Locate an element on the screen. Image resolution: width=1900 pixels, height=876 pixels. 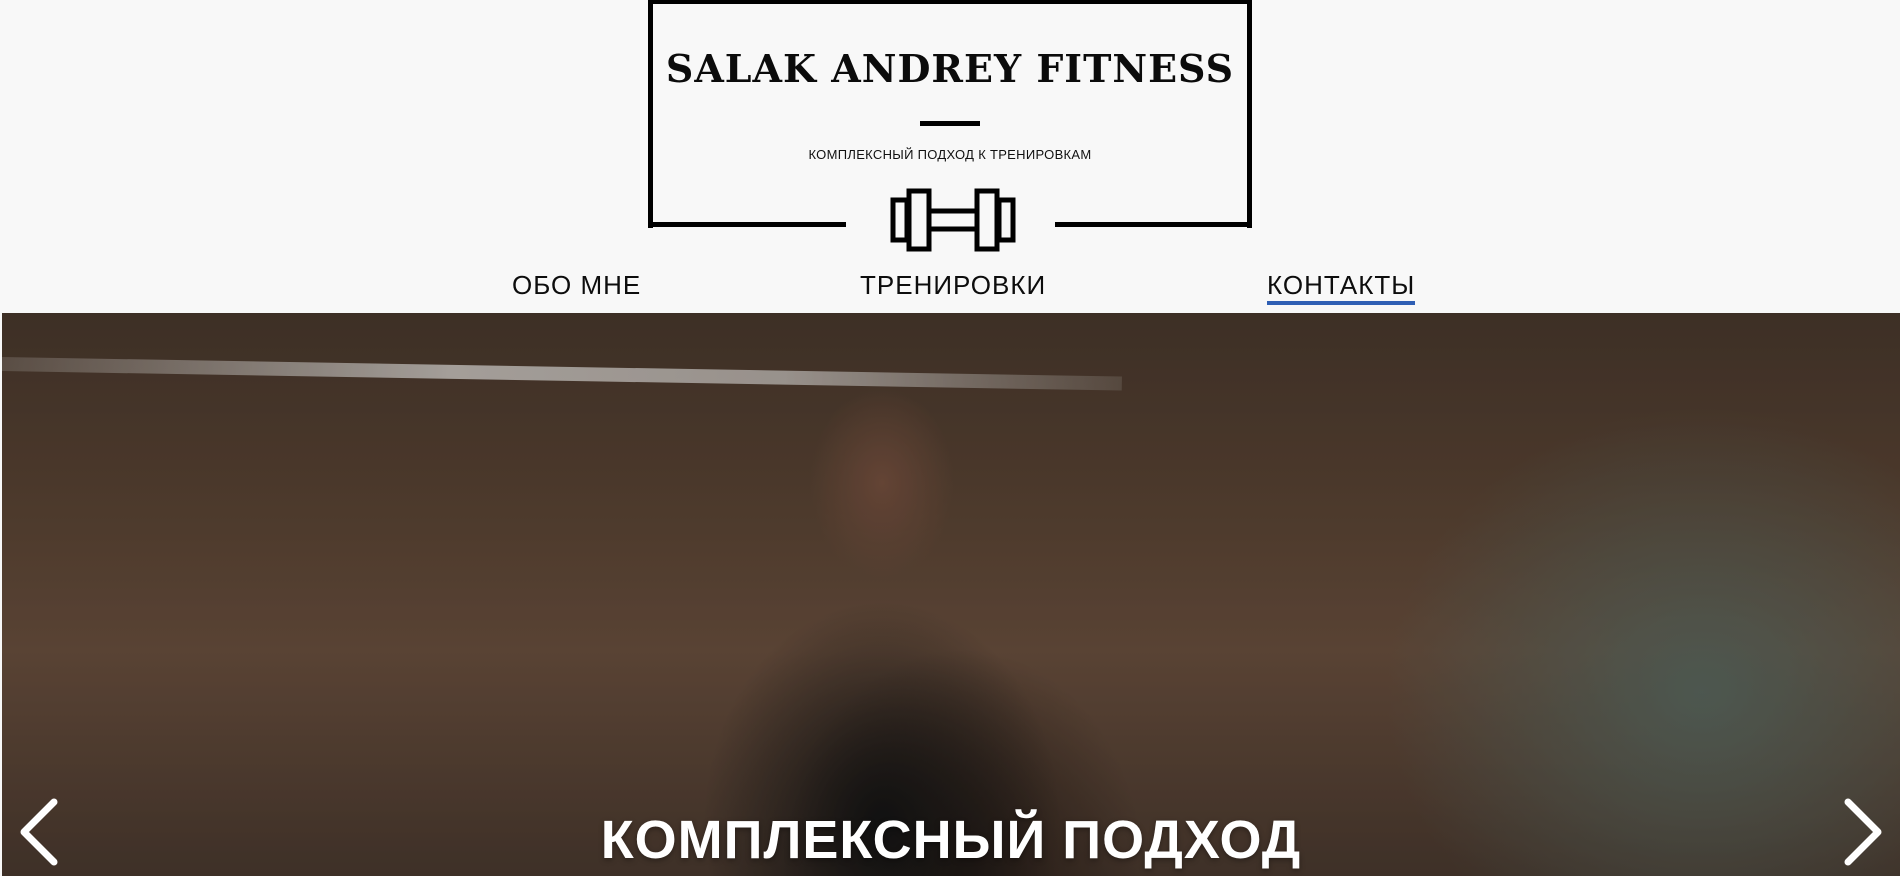
dumbbell-icon is located at coordinates (953, 220).